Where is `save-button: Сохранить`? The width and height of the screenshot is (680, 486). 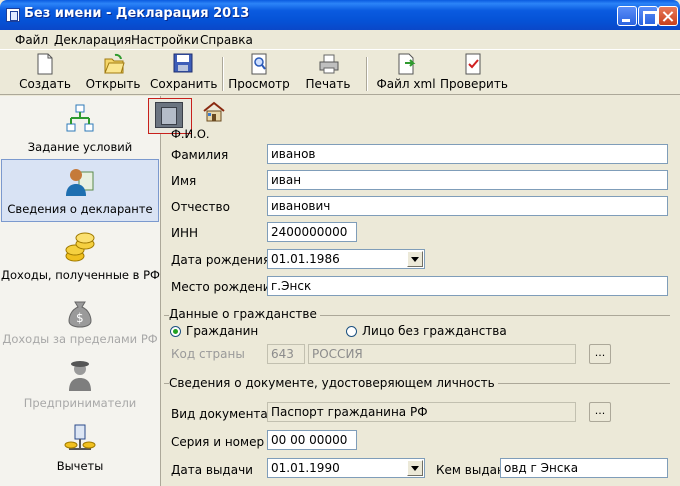
save-button: Сохранить is located at coordinates (184, 73).